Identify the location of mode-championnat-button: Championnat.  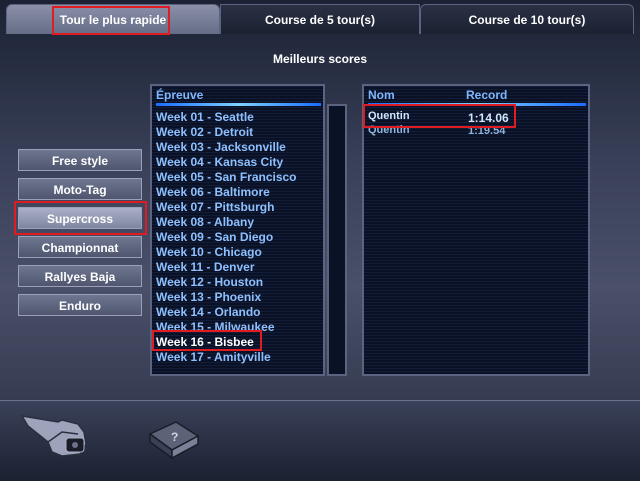
(80, 247).